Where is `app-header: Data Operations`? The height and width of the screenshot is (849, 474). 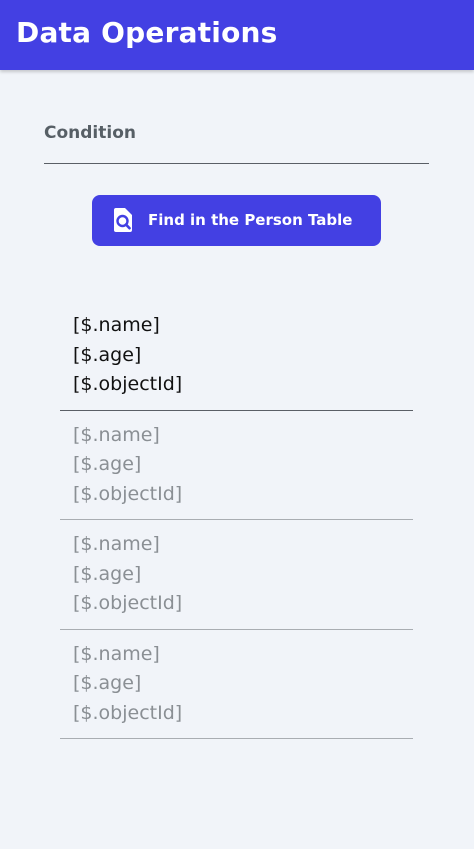
app-header: Data Operations is located at coordinates (237, 35).